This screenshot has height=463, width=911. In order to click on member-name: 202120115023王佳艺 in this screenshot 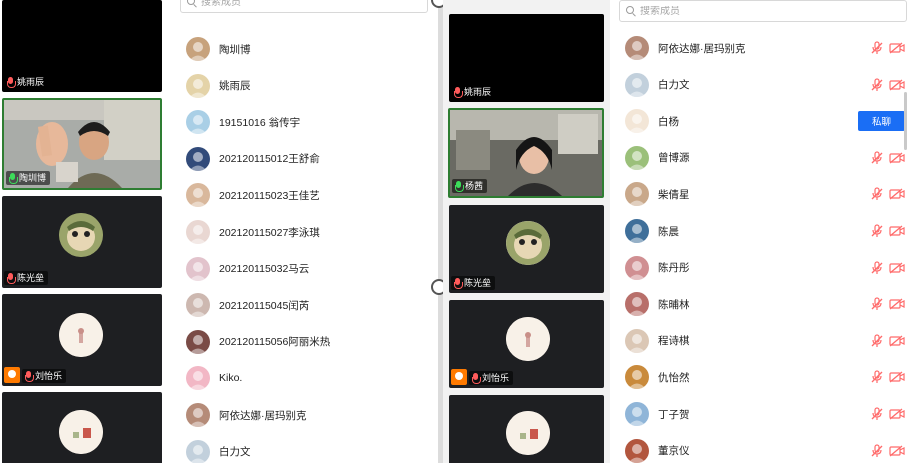, I will do `click(269, 195)`.